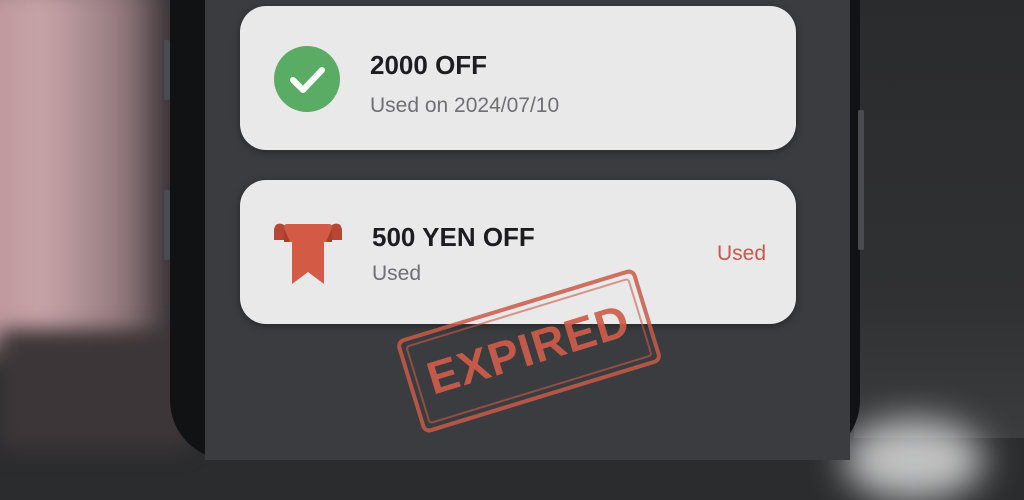 The height and width of the screenshot is (500, 1024). I want to click on coupon-status-text: Used, so click(397, 273).